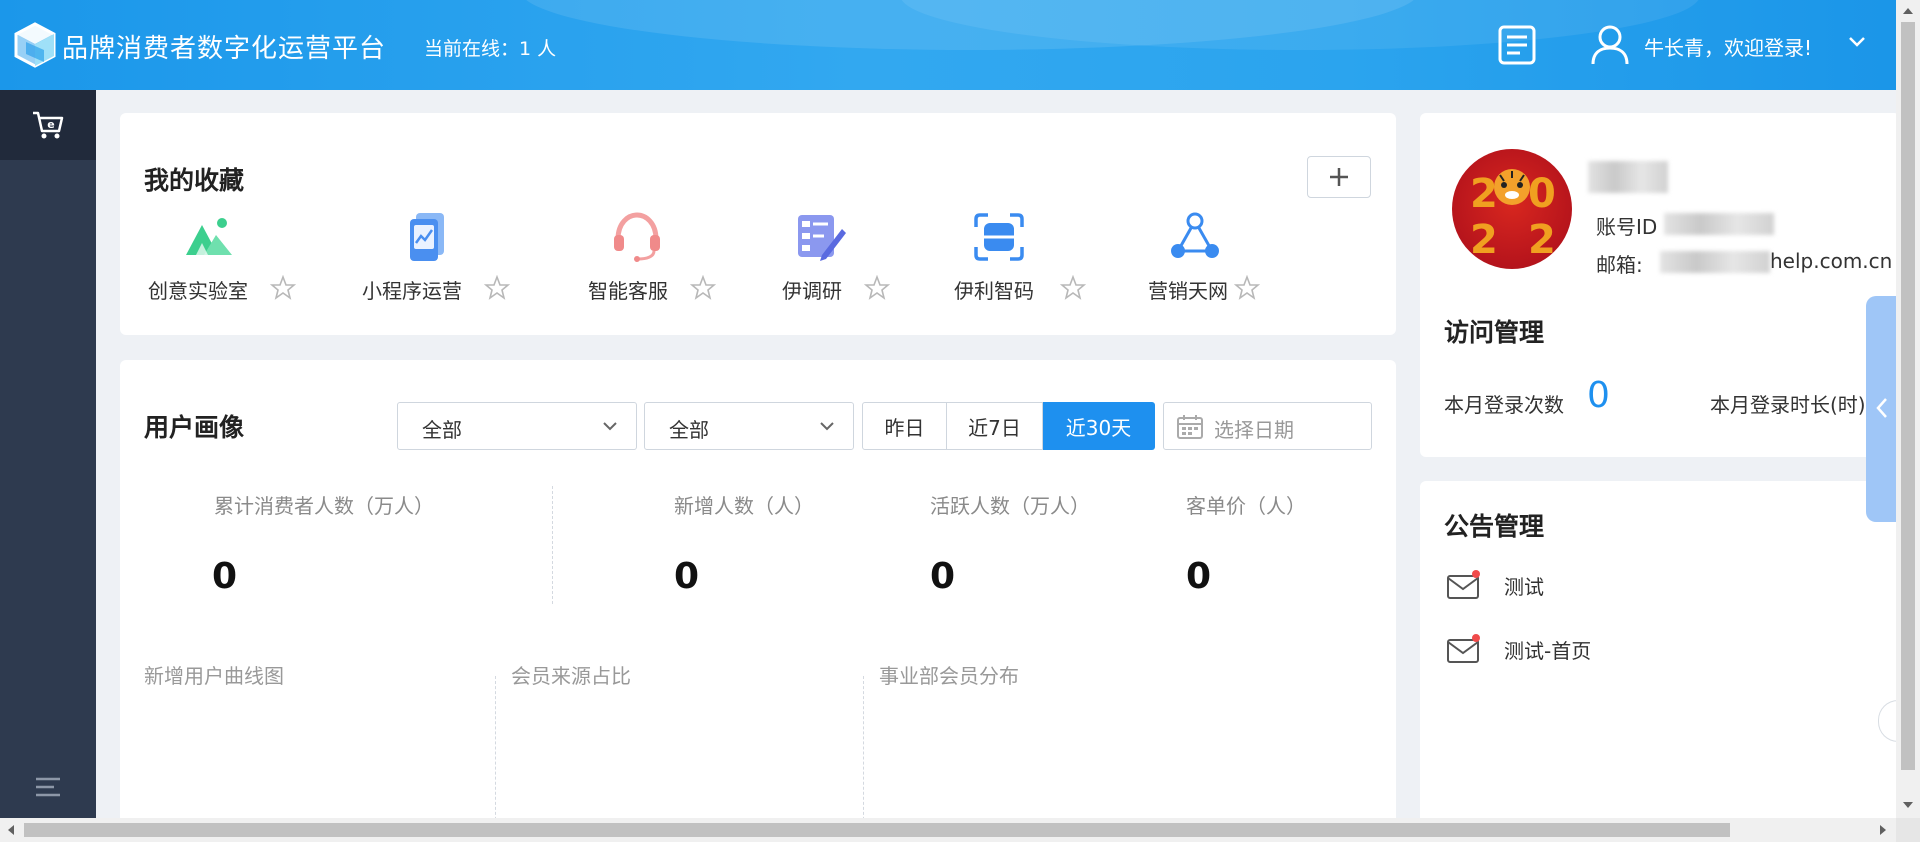 The height and width of the screenshot is (842, 1920). I want to click on notice-text: 测试, so click(1524, 587).